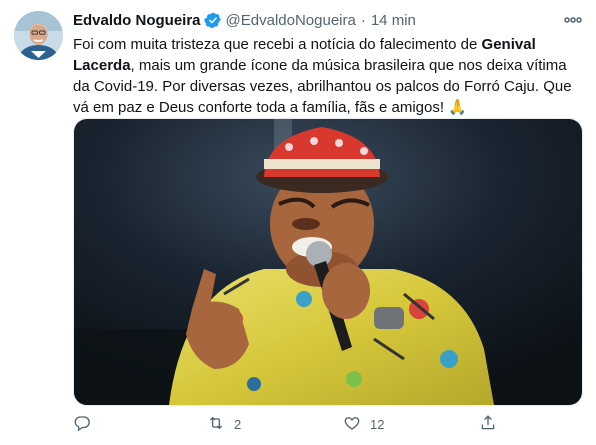 This screenshot has width=596, height=445. Describe the element at coordinates (137, 20) in the screenshot. I see `author-name: Edvaldo Nogueira` at that location.